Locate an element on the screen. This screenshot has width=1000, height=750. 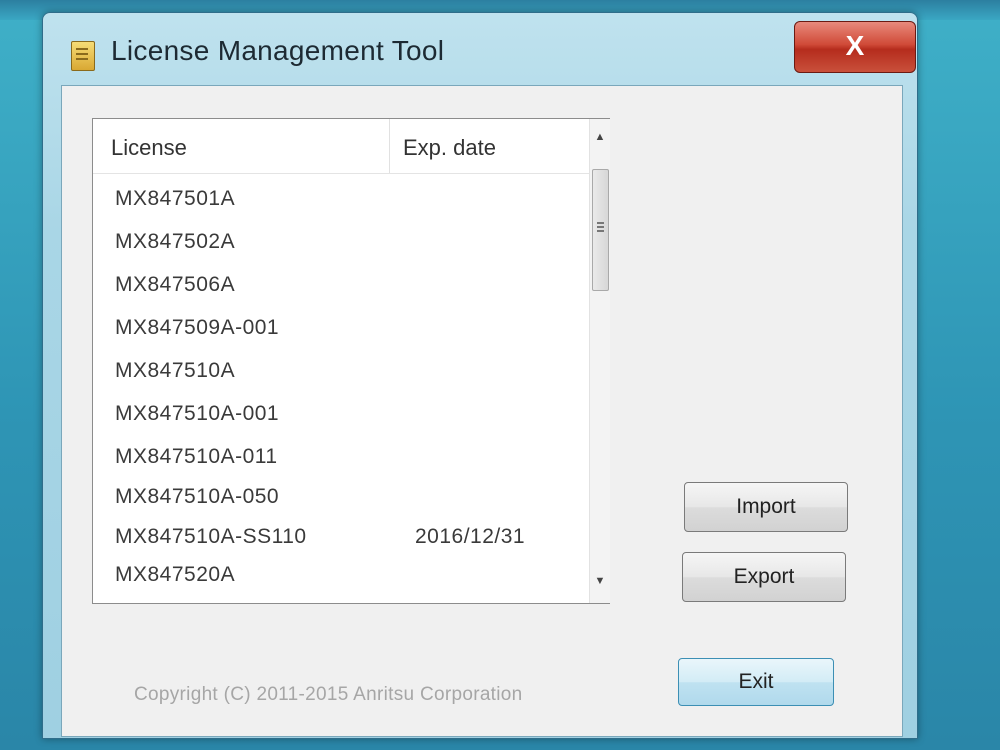
license-exp-date: 2016/12/31 is located at coordinates (470, 536).